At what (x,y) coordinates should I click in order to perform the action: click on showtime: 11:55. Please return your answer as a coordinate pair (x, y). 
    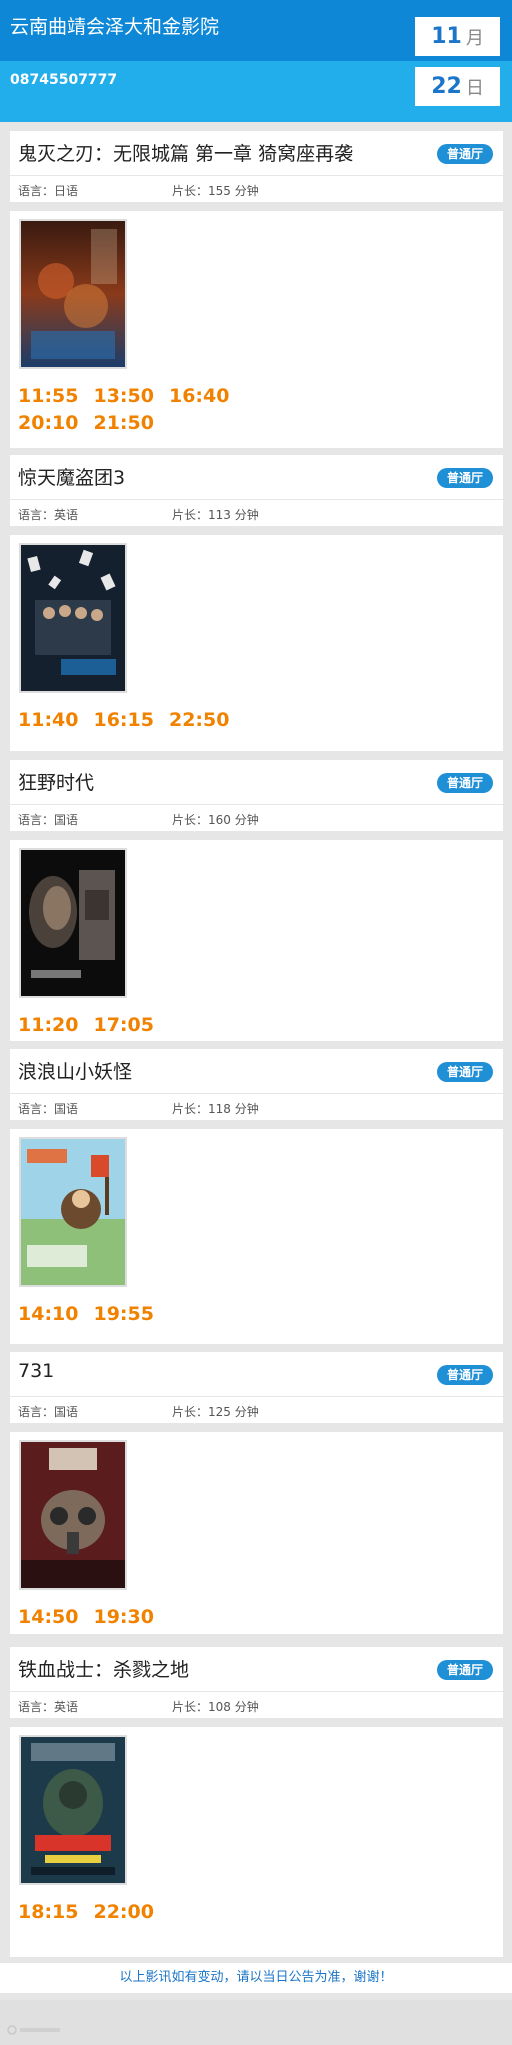
    Looking at the image, I should click on (48, 396).